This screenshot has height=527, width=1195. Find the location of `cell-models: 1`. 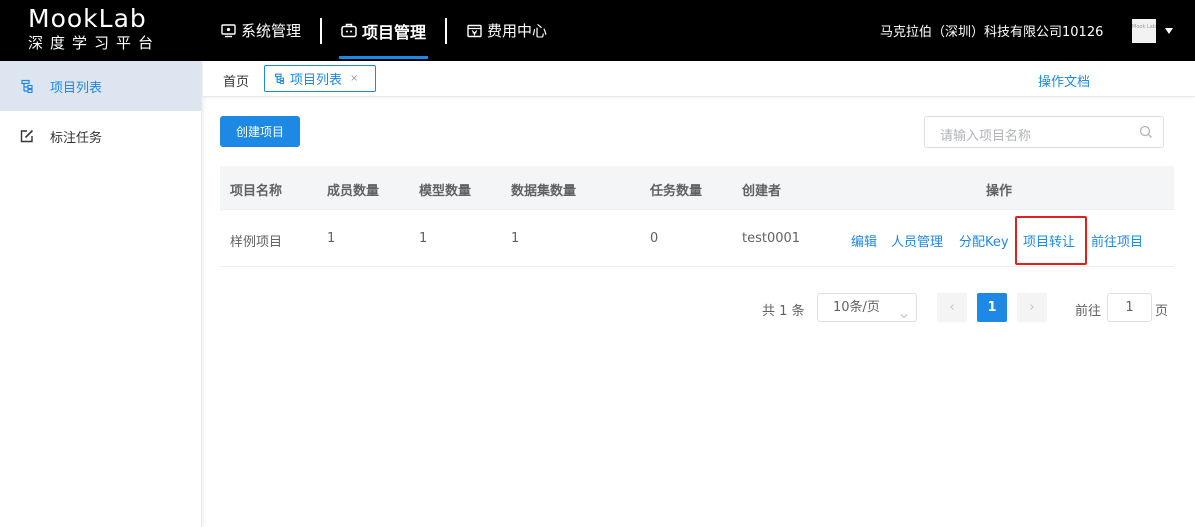

cell-models: 1 is located at coordinates (423, 238).